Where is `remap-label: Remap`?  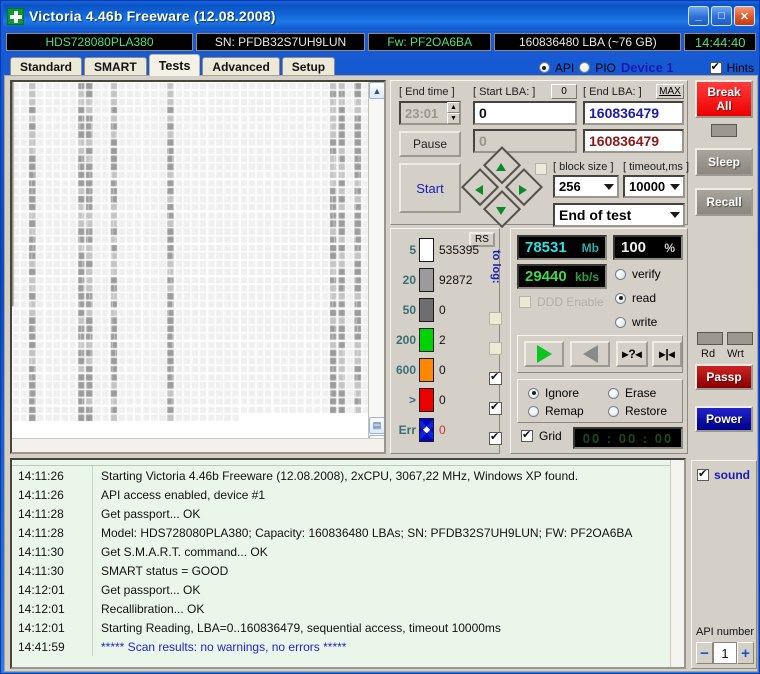
remap-label: Remap is located at coordinates (564, 411).